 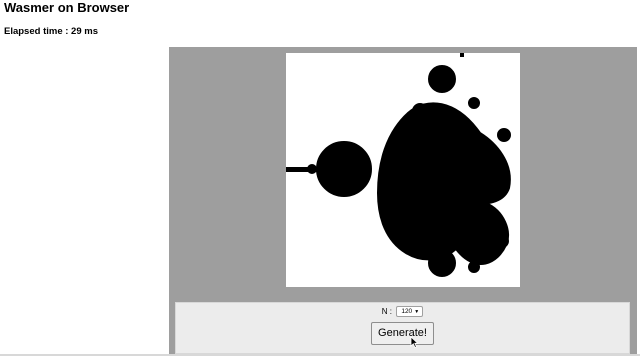 What do you see at coordinates (407, 312) in the screenshot?
I see `n-select-value: 120` at bounding box center [407, 312].